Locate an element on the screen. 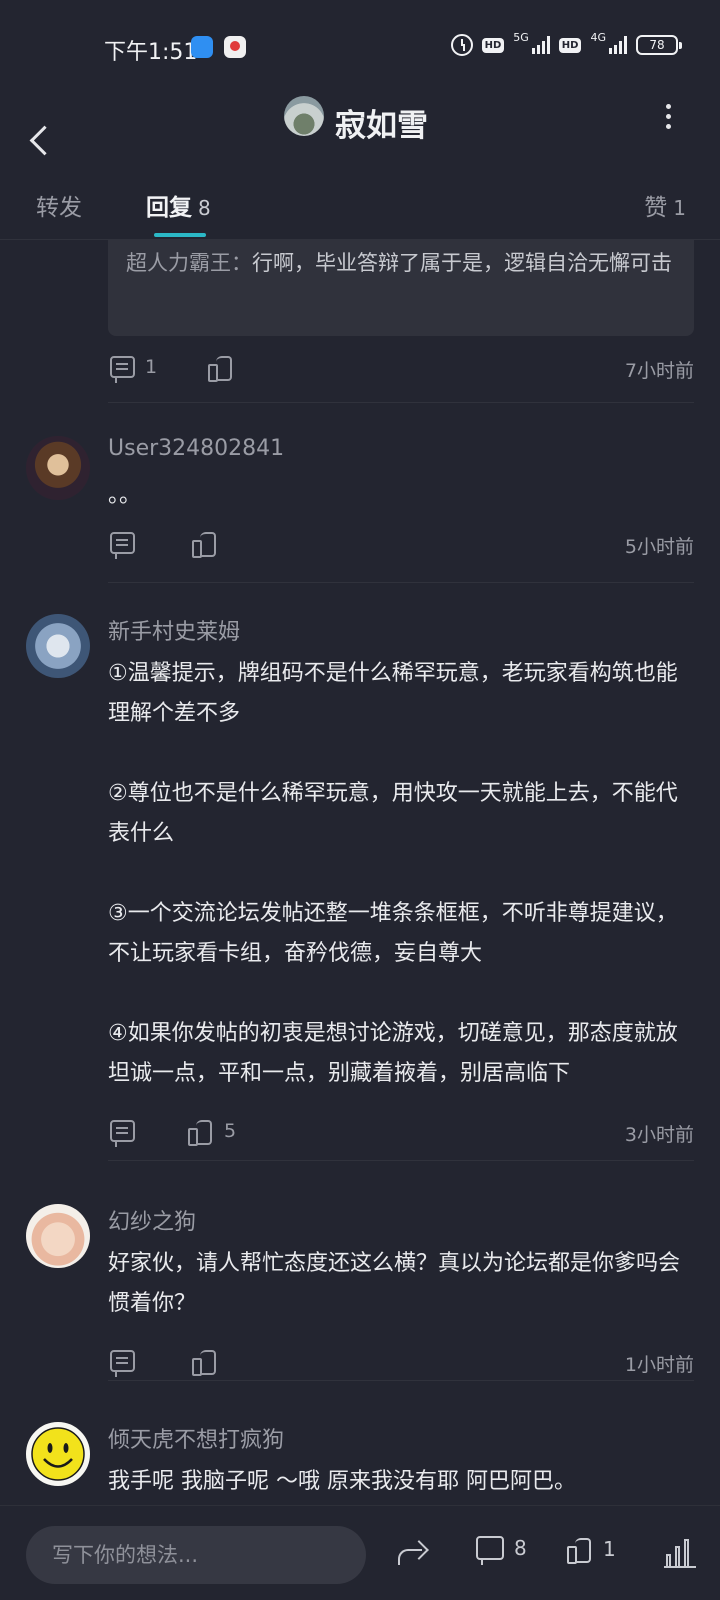 This screenshot has width=720, height=1600. map-notification-icon is located at coordinates (235, 47).